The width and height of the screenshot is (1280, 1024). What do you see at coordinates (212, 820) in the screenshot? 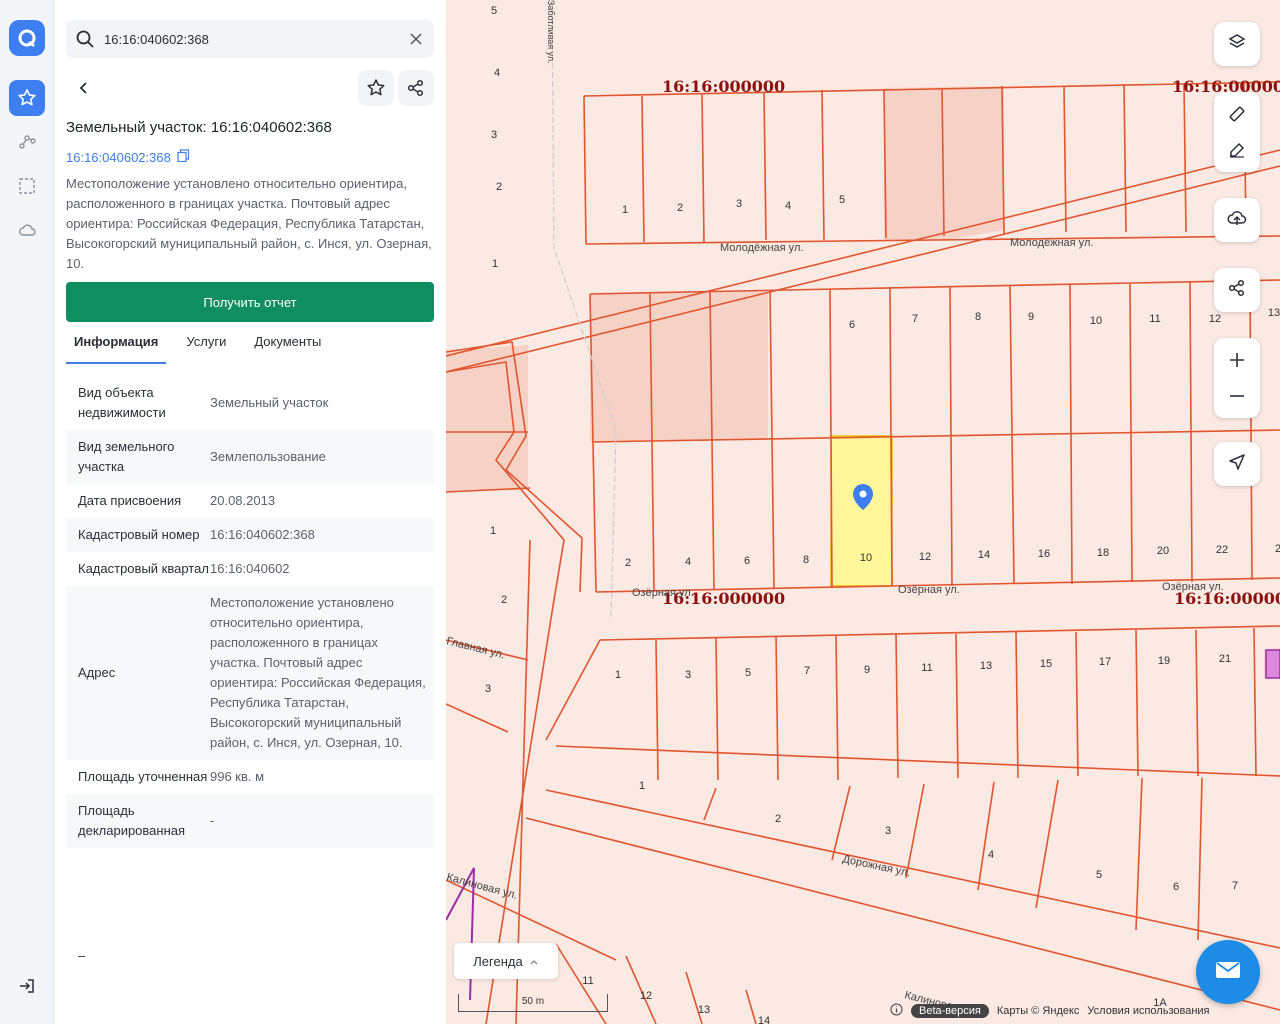
I see `row-value: -` at bounding box center [212, 820].